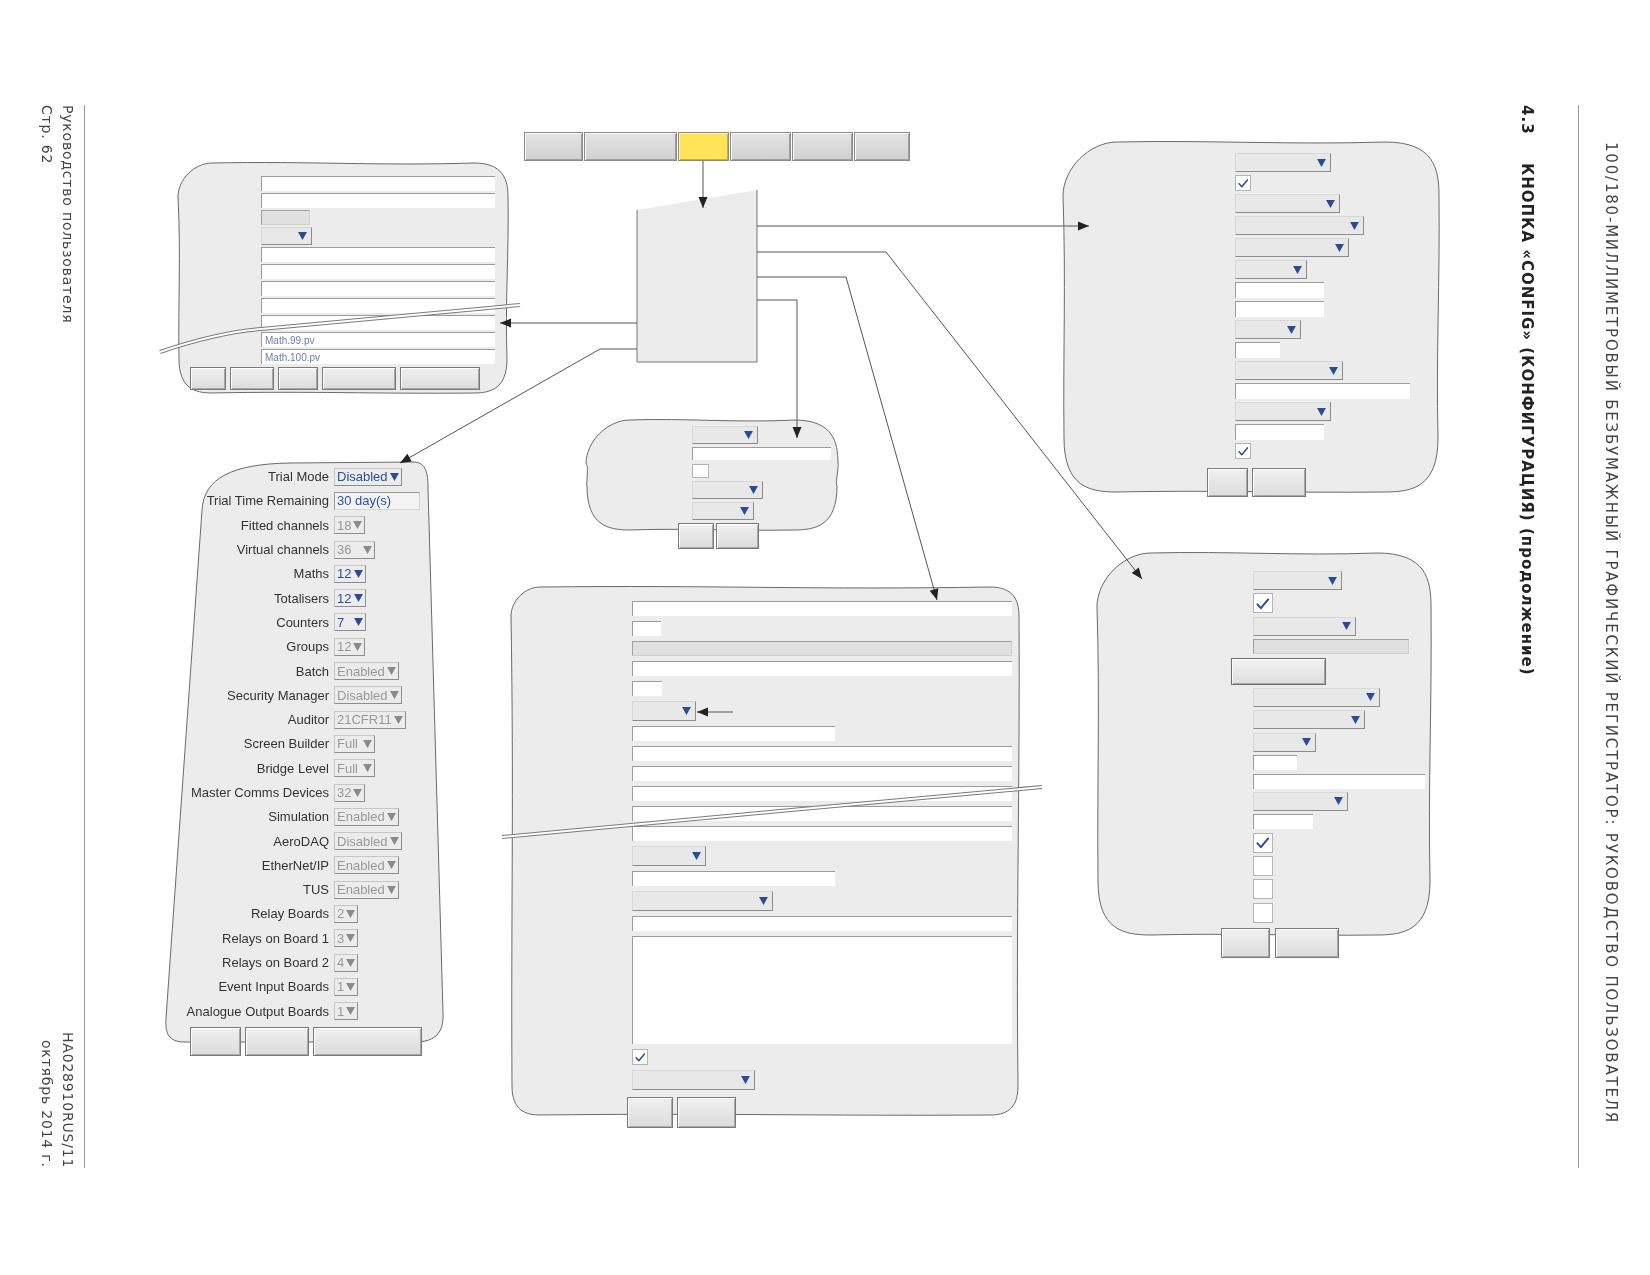 The width and height of the screenshot is (1650, 1275). What do you see at coordinates (378, 356) in the screenshot?
I see `text-field: Math.100.pv` at bounding box center [378, 356].